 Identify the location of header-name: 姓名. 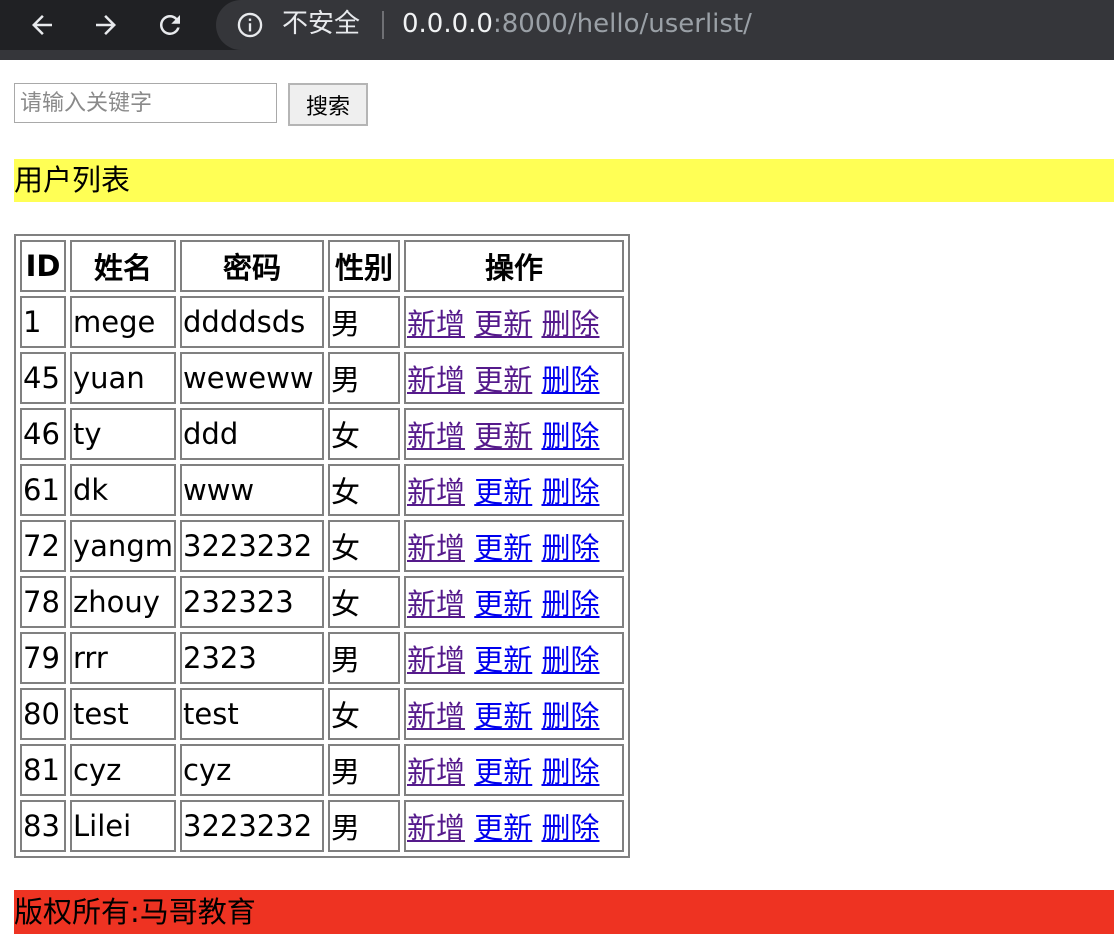
(123, 266).